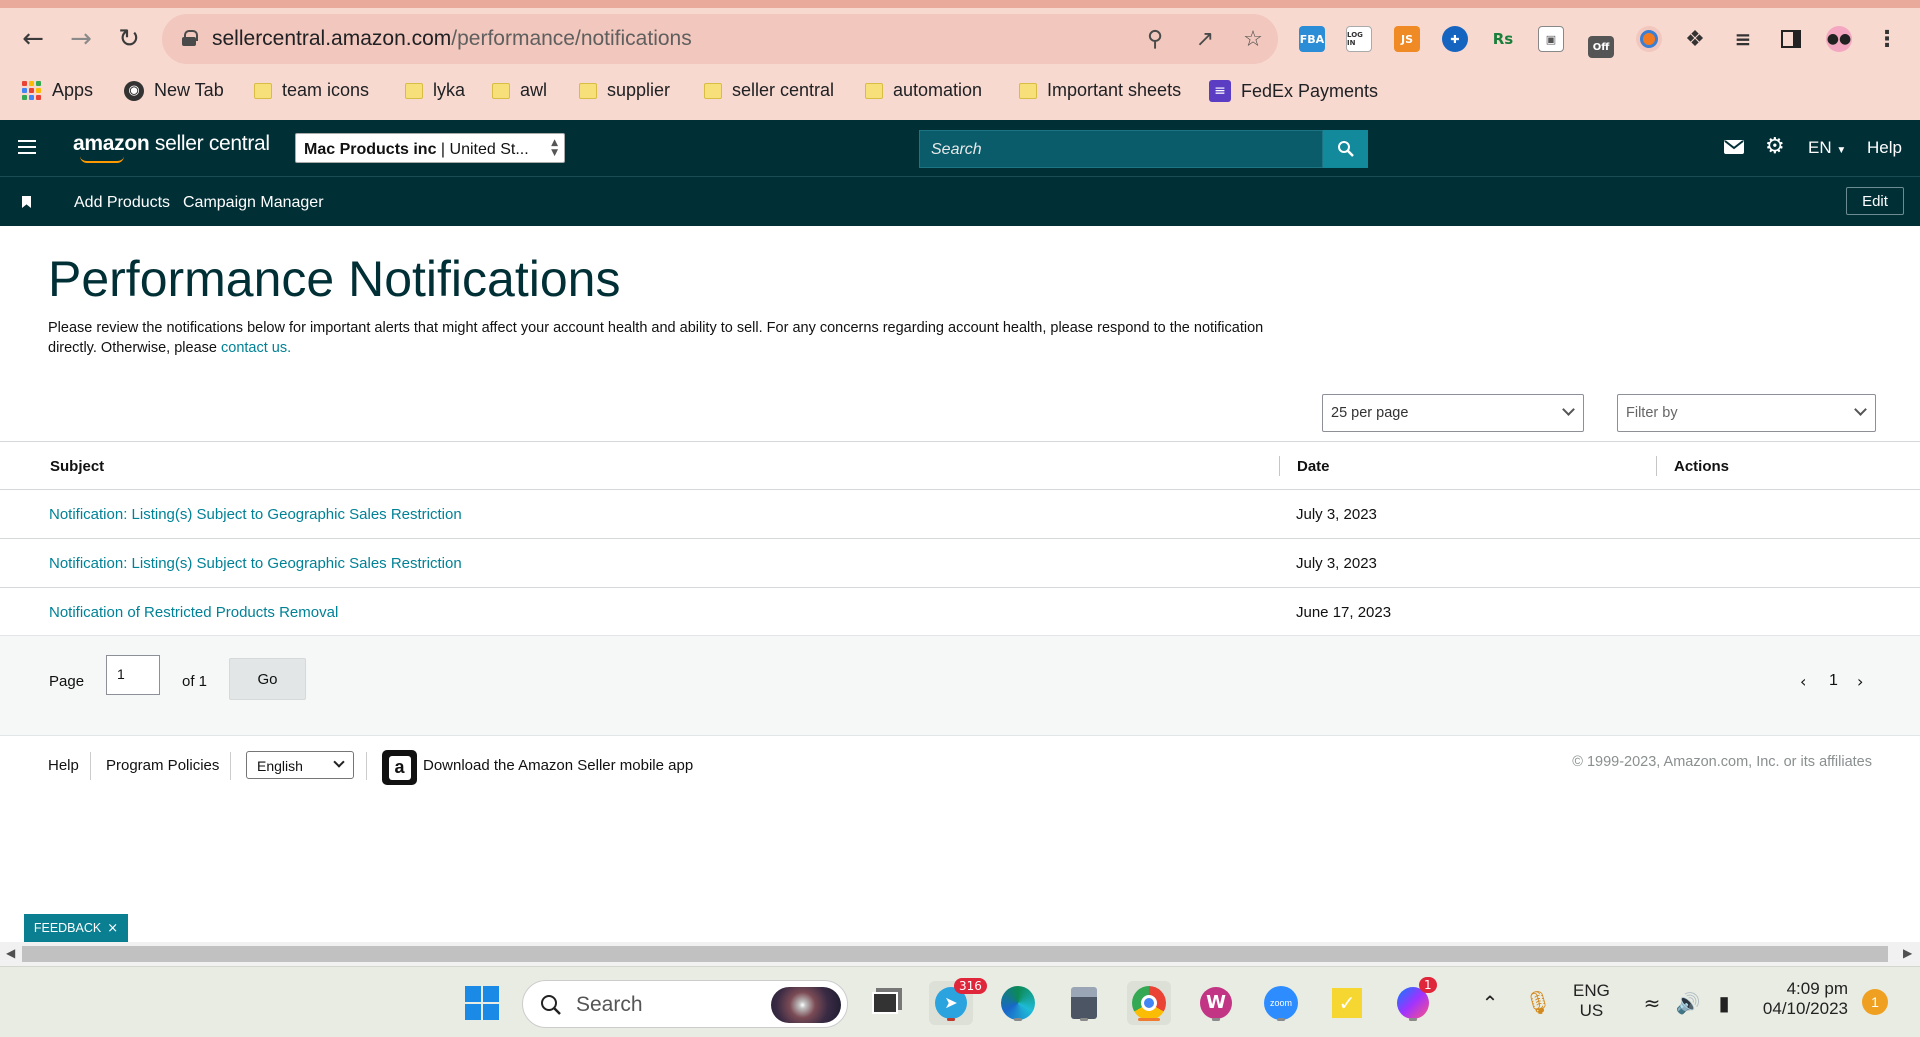 The height and width of the screenshot is (1037, 1920). I want to click on table-header: Subject Date Actions, so click(960, 466).